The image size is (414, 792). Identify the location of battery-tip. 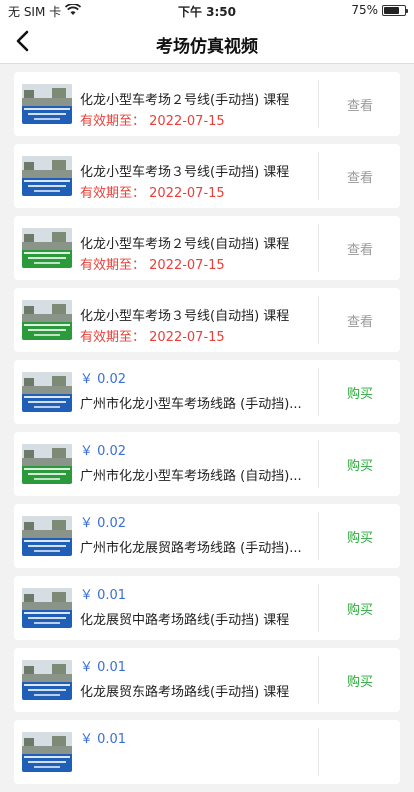
(407, 10).